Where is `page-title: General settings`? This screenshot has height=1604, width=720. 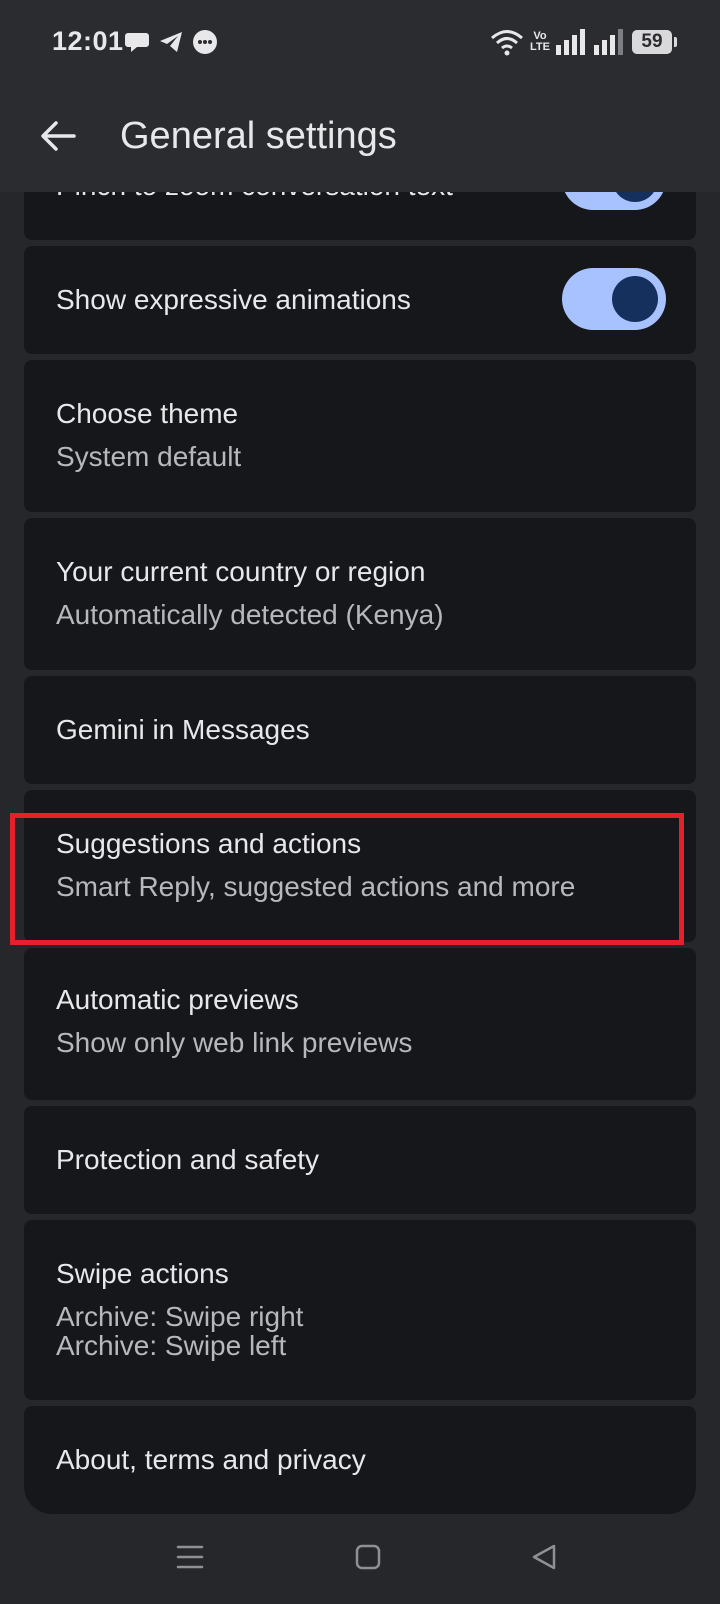
page-title: General settings is located at coordinates (258, 136).